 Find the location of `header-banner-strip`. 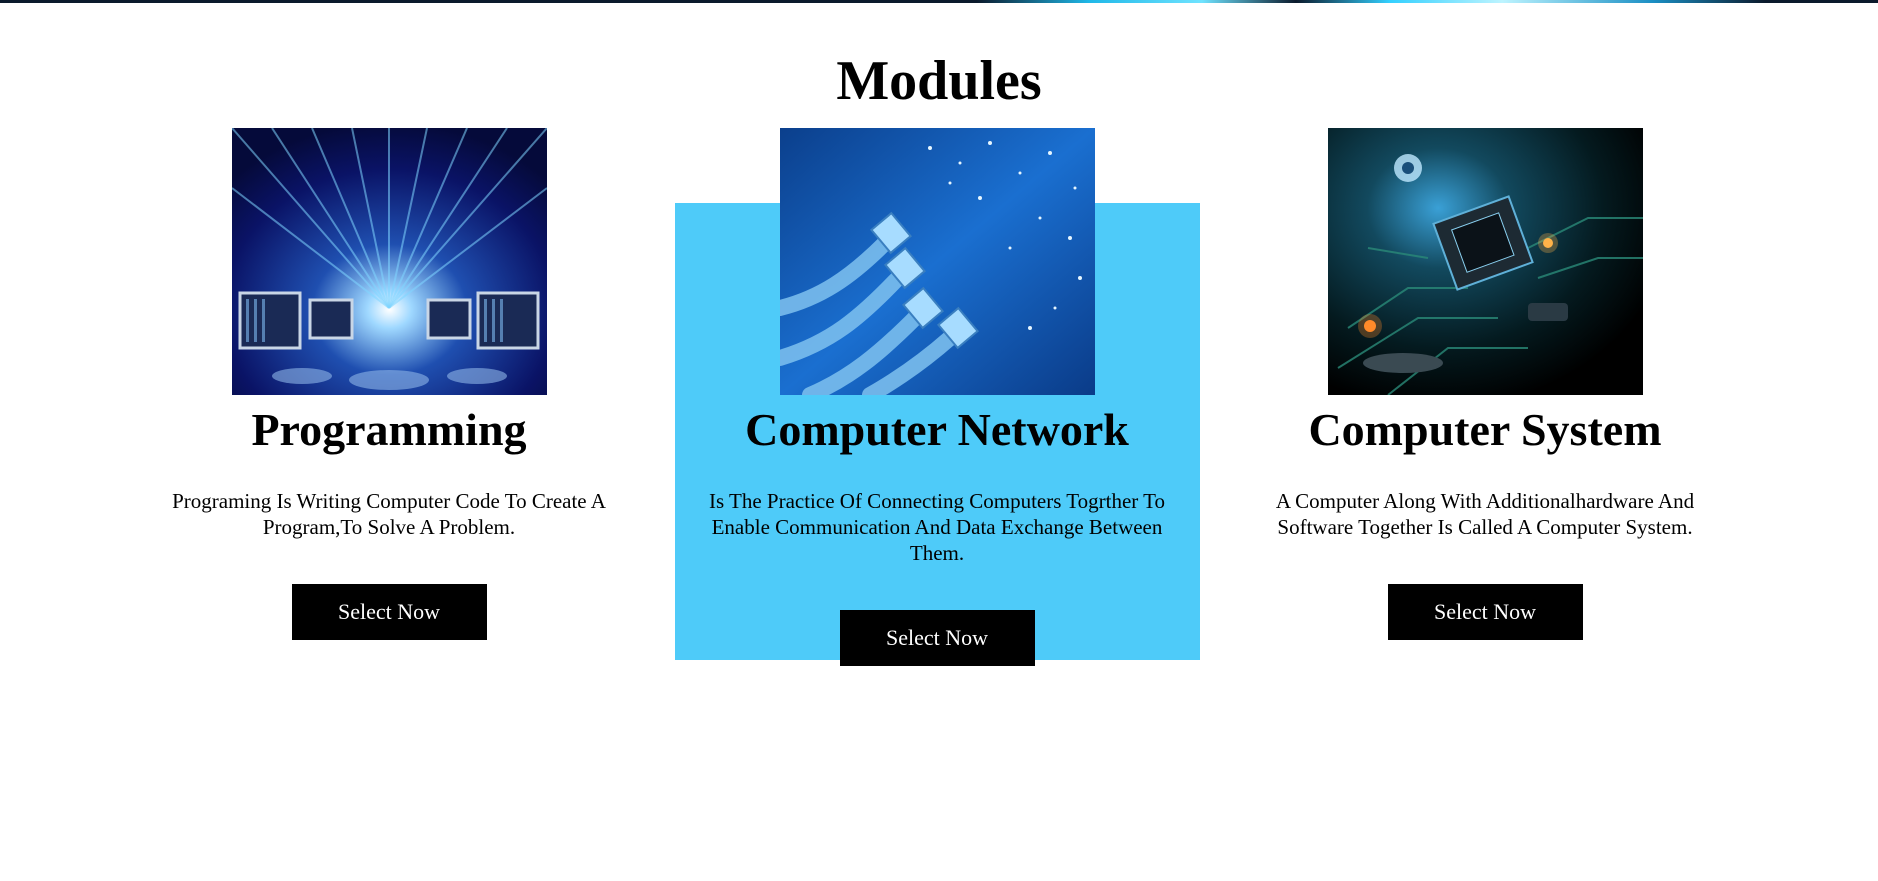

header-banner-strip is located at coordinates (939, 1).